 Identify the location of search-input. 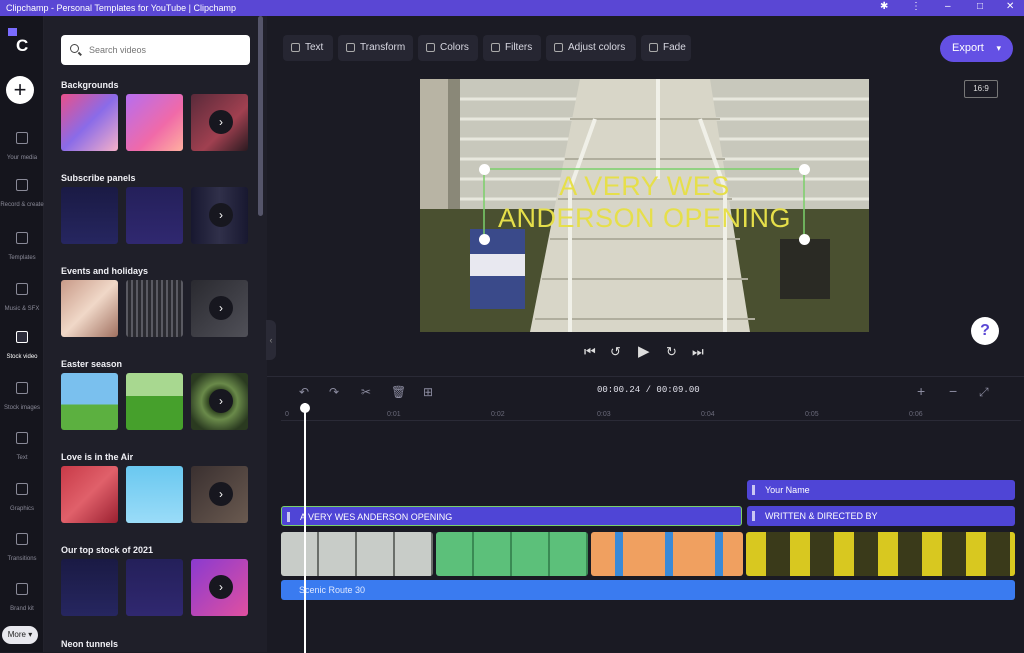
(164, 50).